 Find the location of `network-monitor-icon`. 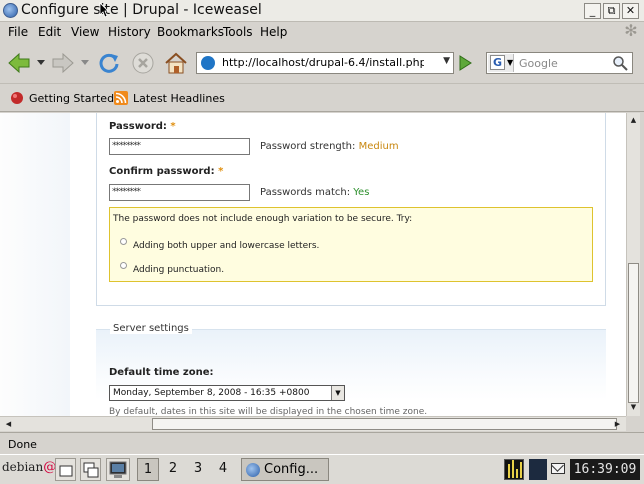

network-monitor-icon is located at coordinates (538, 469).